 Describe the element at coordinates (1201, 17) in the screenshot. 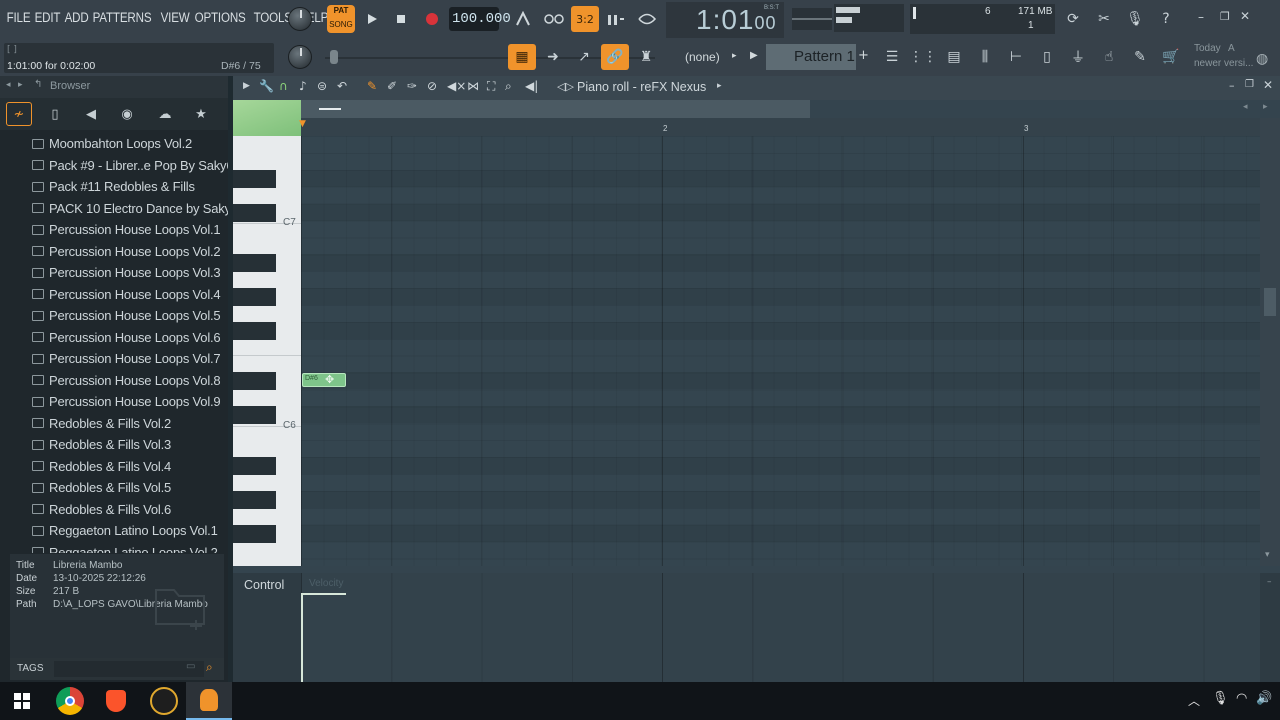

I see `minimize-button: –` at that location.